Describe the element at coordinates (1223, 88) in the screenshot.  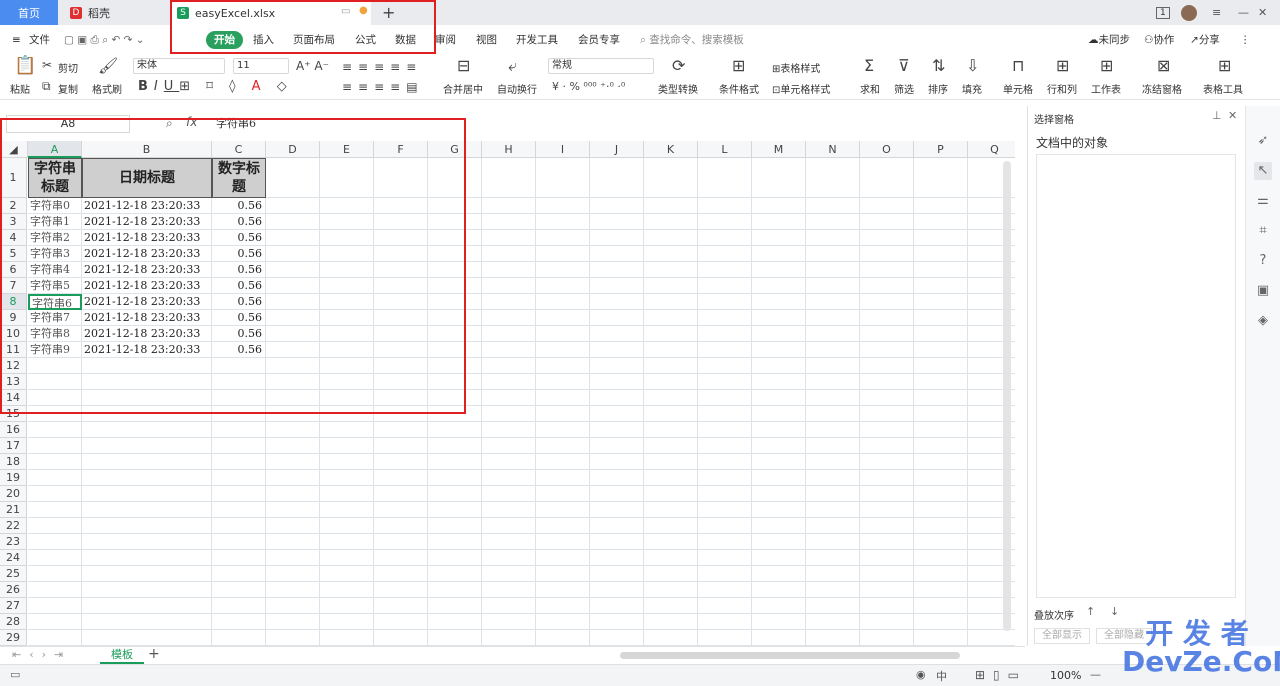
I see `table-tools-button: 表格工具` at that location.